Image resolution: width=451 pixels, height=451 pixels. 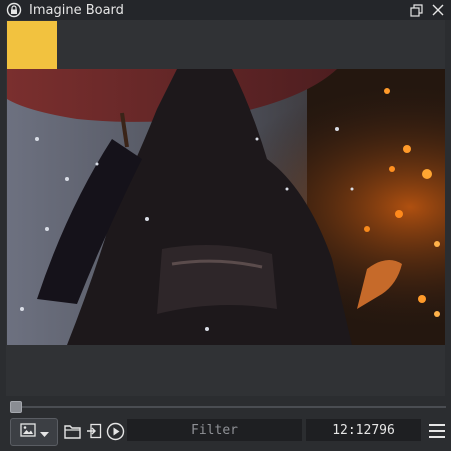 I want to click on chevron-down-icon, so click(x=44, y=432).